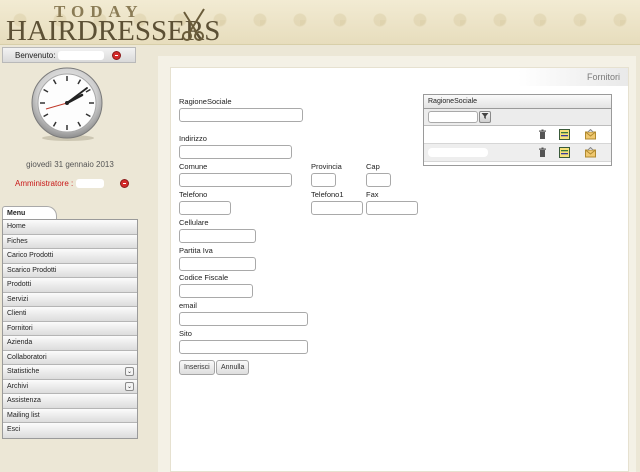  I want to click on sidebar-item-label: Fornitori, so click(20, 328).